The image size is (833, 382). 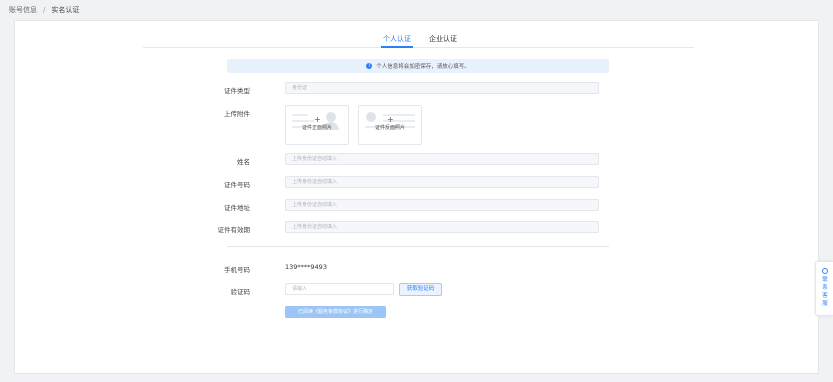 What do you see at coordinates (442, 159) in the screenshot?
I see `name-field` at bounding box center [442, 159].